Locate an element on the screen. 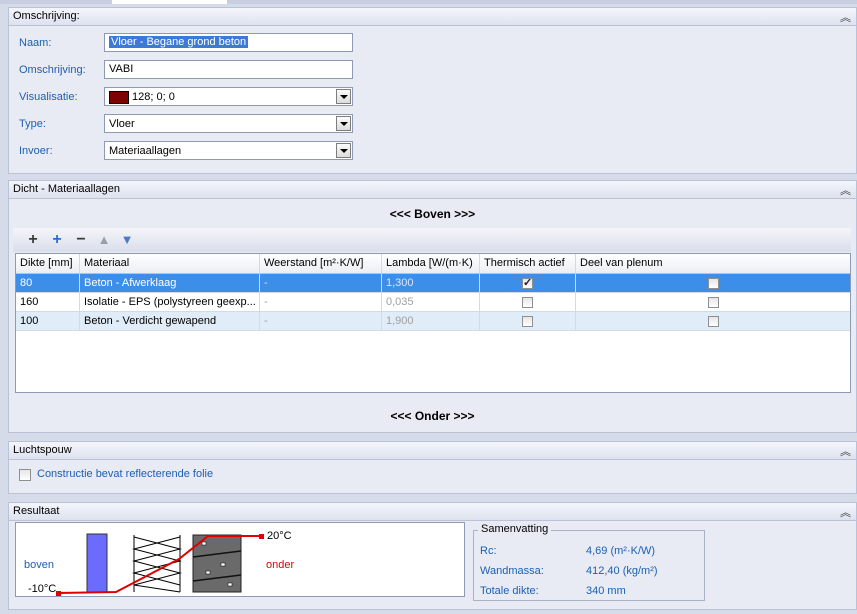  materiaal-cell: Beton - Verdicht gewapend is located at coordinates (170, 321).